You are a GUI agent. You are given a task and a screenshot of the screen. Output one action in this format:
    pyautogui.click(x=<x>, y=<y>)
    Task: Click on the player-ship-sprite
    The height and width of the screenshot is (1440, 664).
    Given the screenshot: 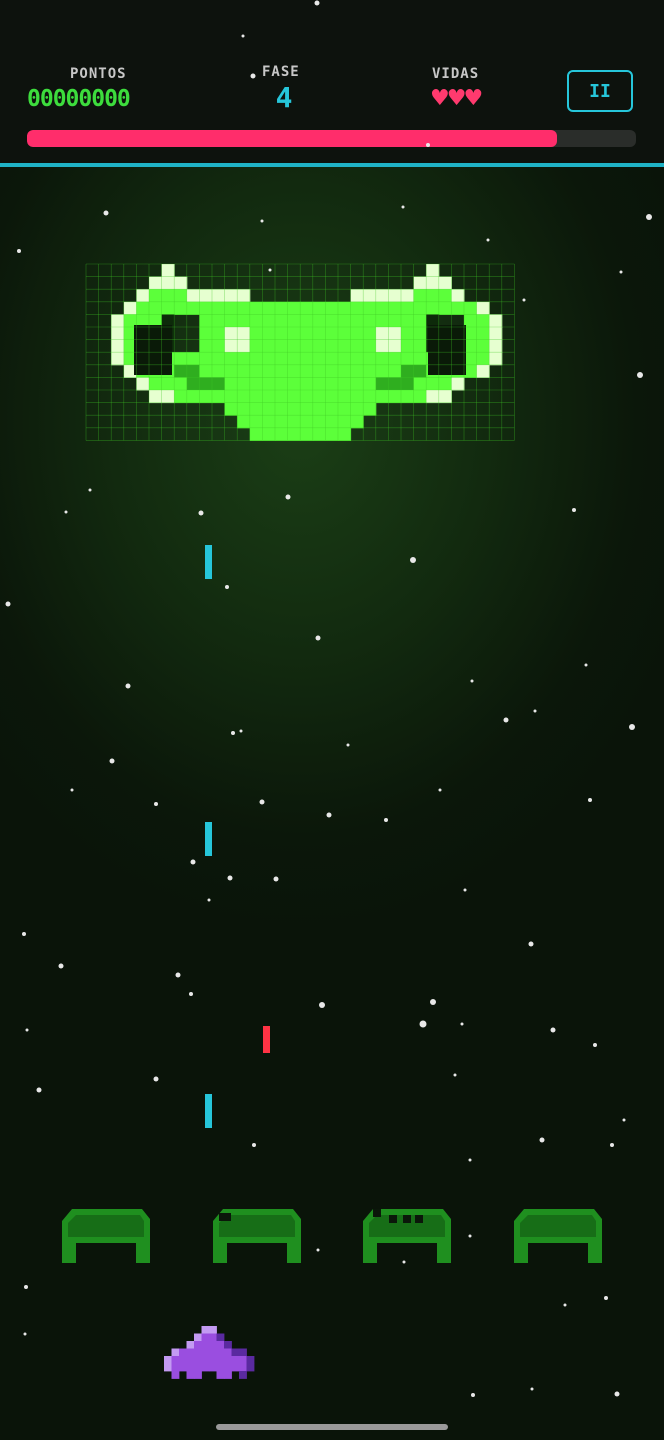 What is the action you would take?
    pyautogui.click(x=209, y=1352)
    